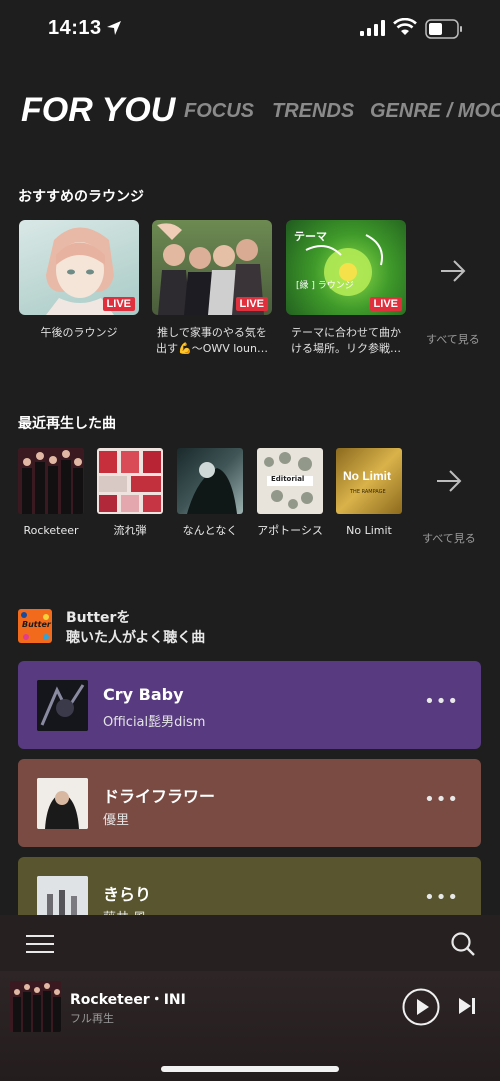 This screenshot has height=1081, width=500. I want to click on track-row: Cry Baby Official髭男dism •••, so click(249, 705).